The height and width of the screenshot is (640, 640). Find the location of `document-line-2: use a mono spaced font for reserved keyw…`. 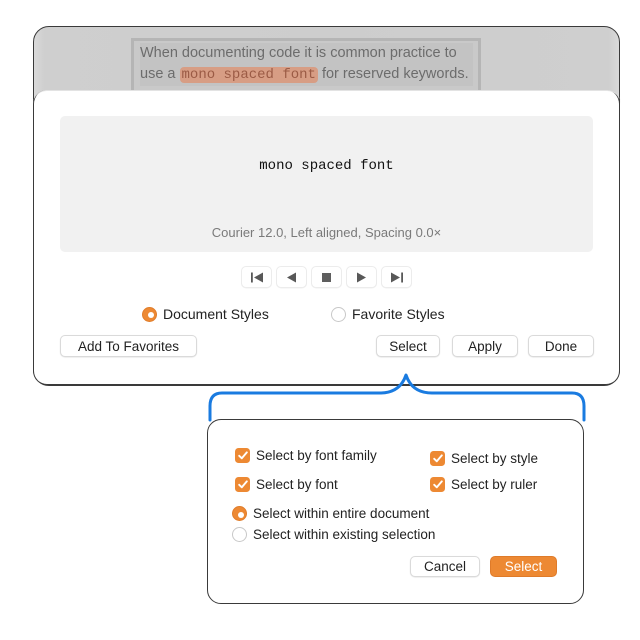

document-line-2: use a mono spaced font for reserved keyw… is located at coordinates (306, 75).